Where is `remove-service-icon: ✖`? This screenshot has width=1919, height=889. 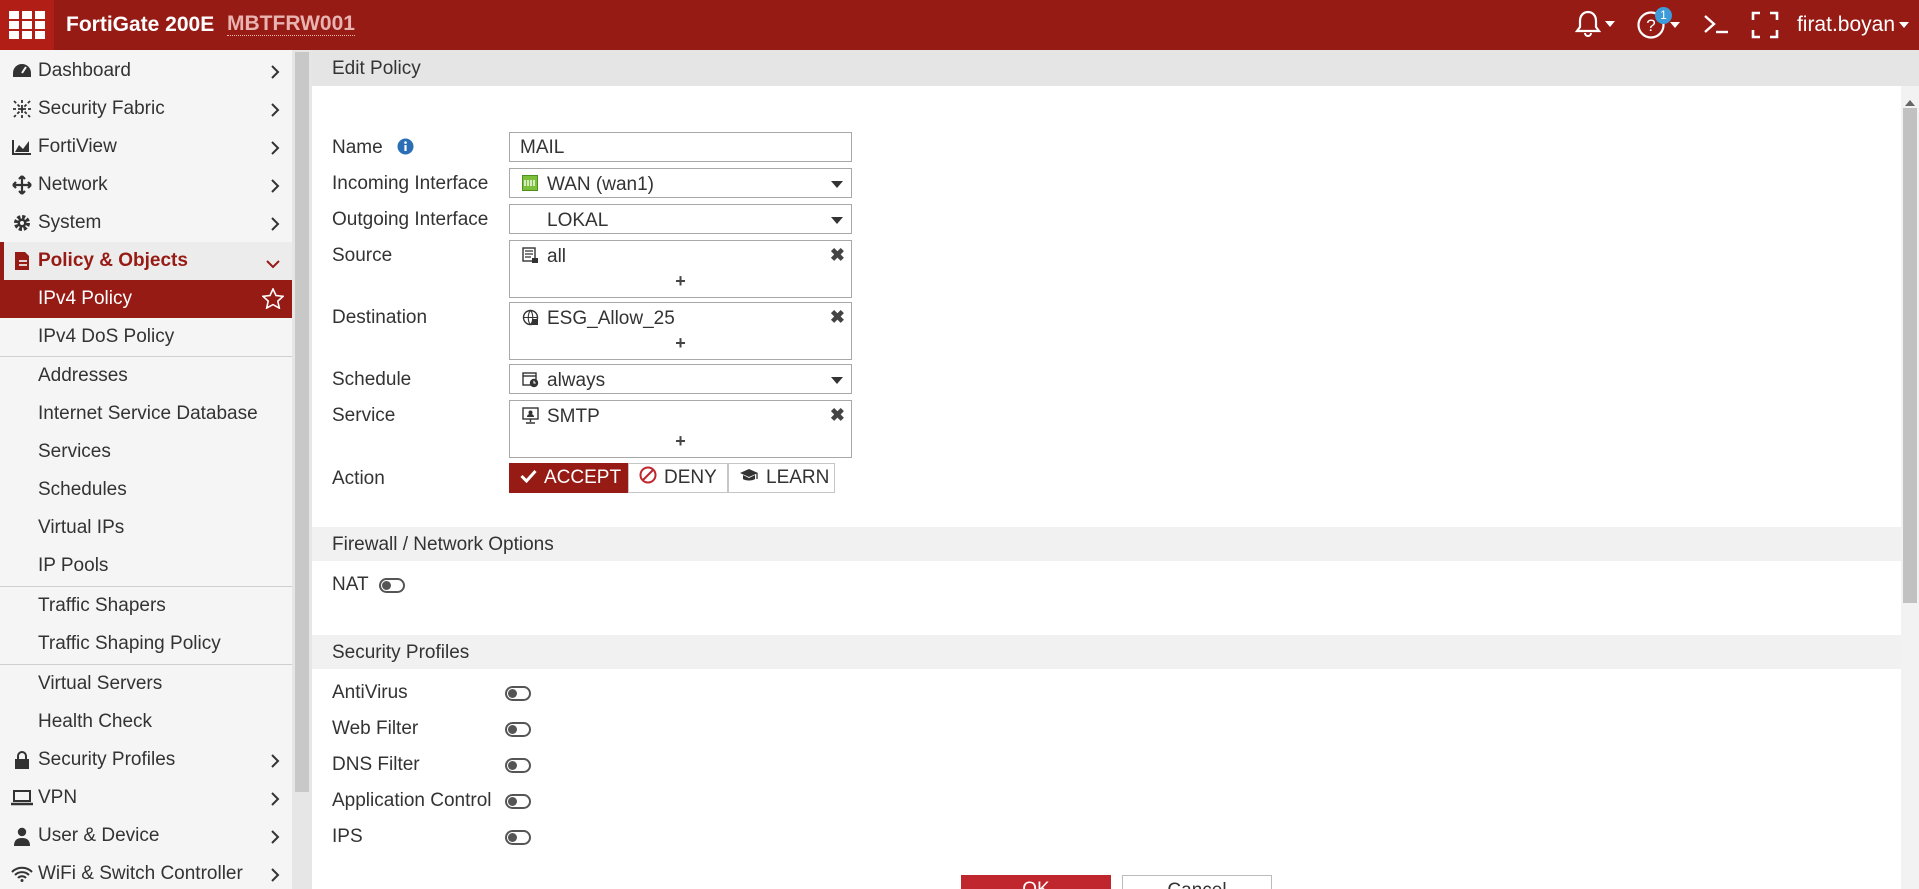 remove-service-icon: ✖ is located at coordinates (837, 415).